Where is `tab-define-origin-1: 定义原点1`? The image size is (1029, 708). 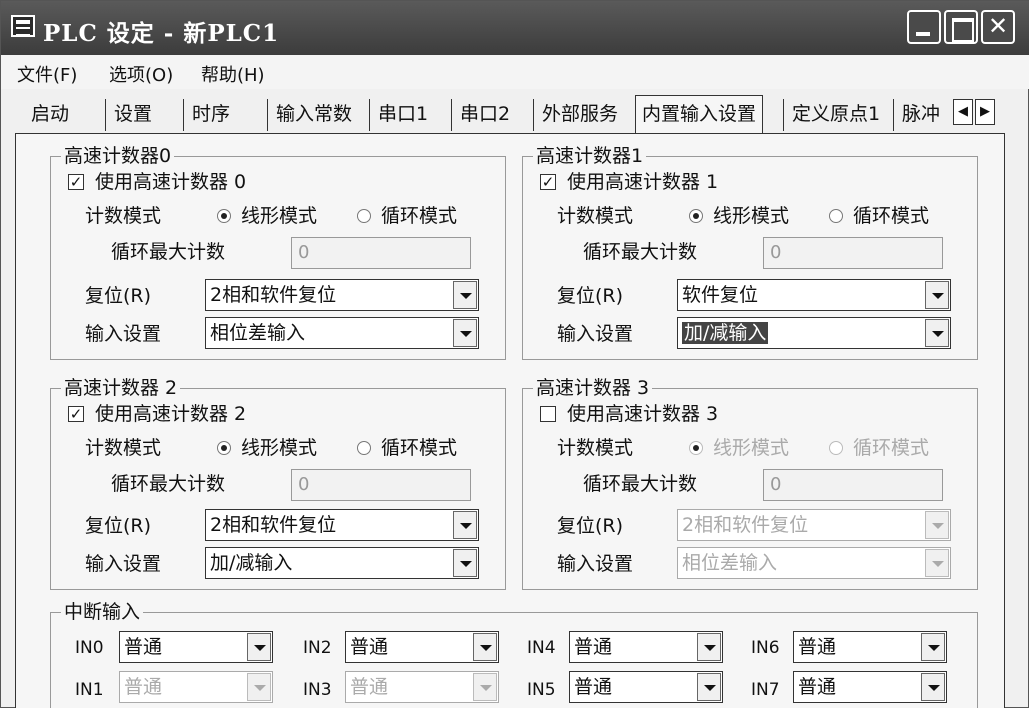
tab-define-origin-1: 定义原点1 is located at coordinates (831, 115).